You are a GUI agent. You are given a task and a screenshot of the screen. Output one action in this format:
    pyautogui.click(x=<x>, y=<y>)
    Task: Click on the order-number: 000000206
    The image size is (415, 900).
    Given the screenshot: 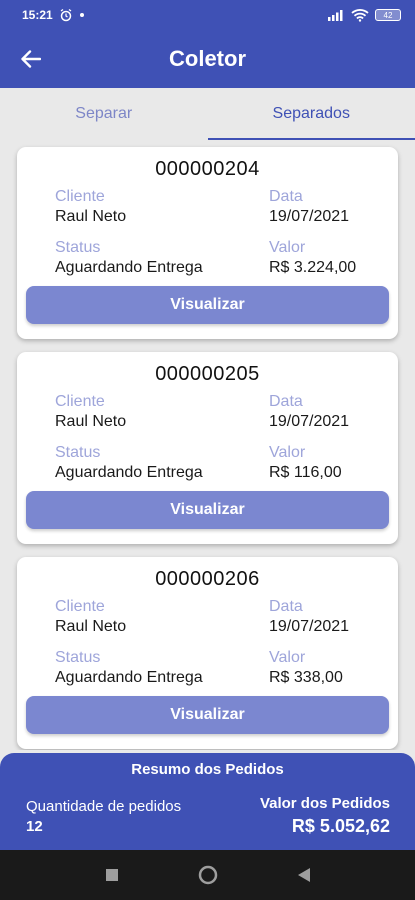 What is the action you would take?
    pyautogui.click(x=207, y=579)
    